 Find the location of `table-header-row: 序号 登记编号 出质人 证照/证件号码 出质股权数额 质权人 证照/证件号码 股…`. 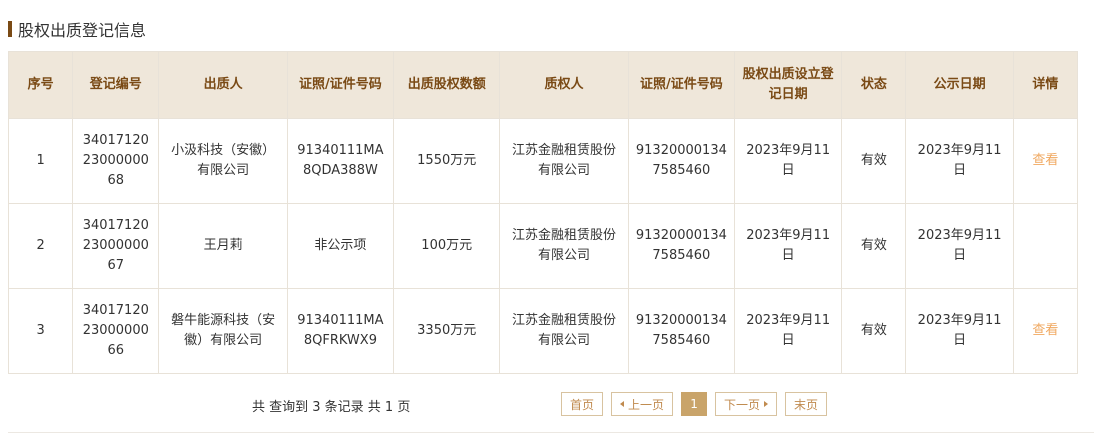

table-header-row: 序号 登记编号 出质人 证照/证件号码 出质股权数额 质权人 证照/证件号码 股… is located at coordinates (543, 85).